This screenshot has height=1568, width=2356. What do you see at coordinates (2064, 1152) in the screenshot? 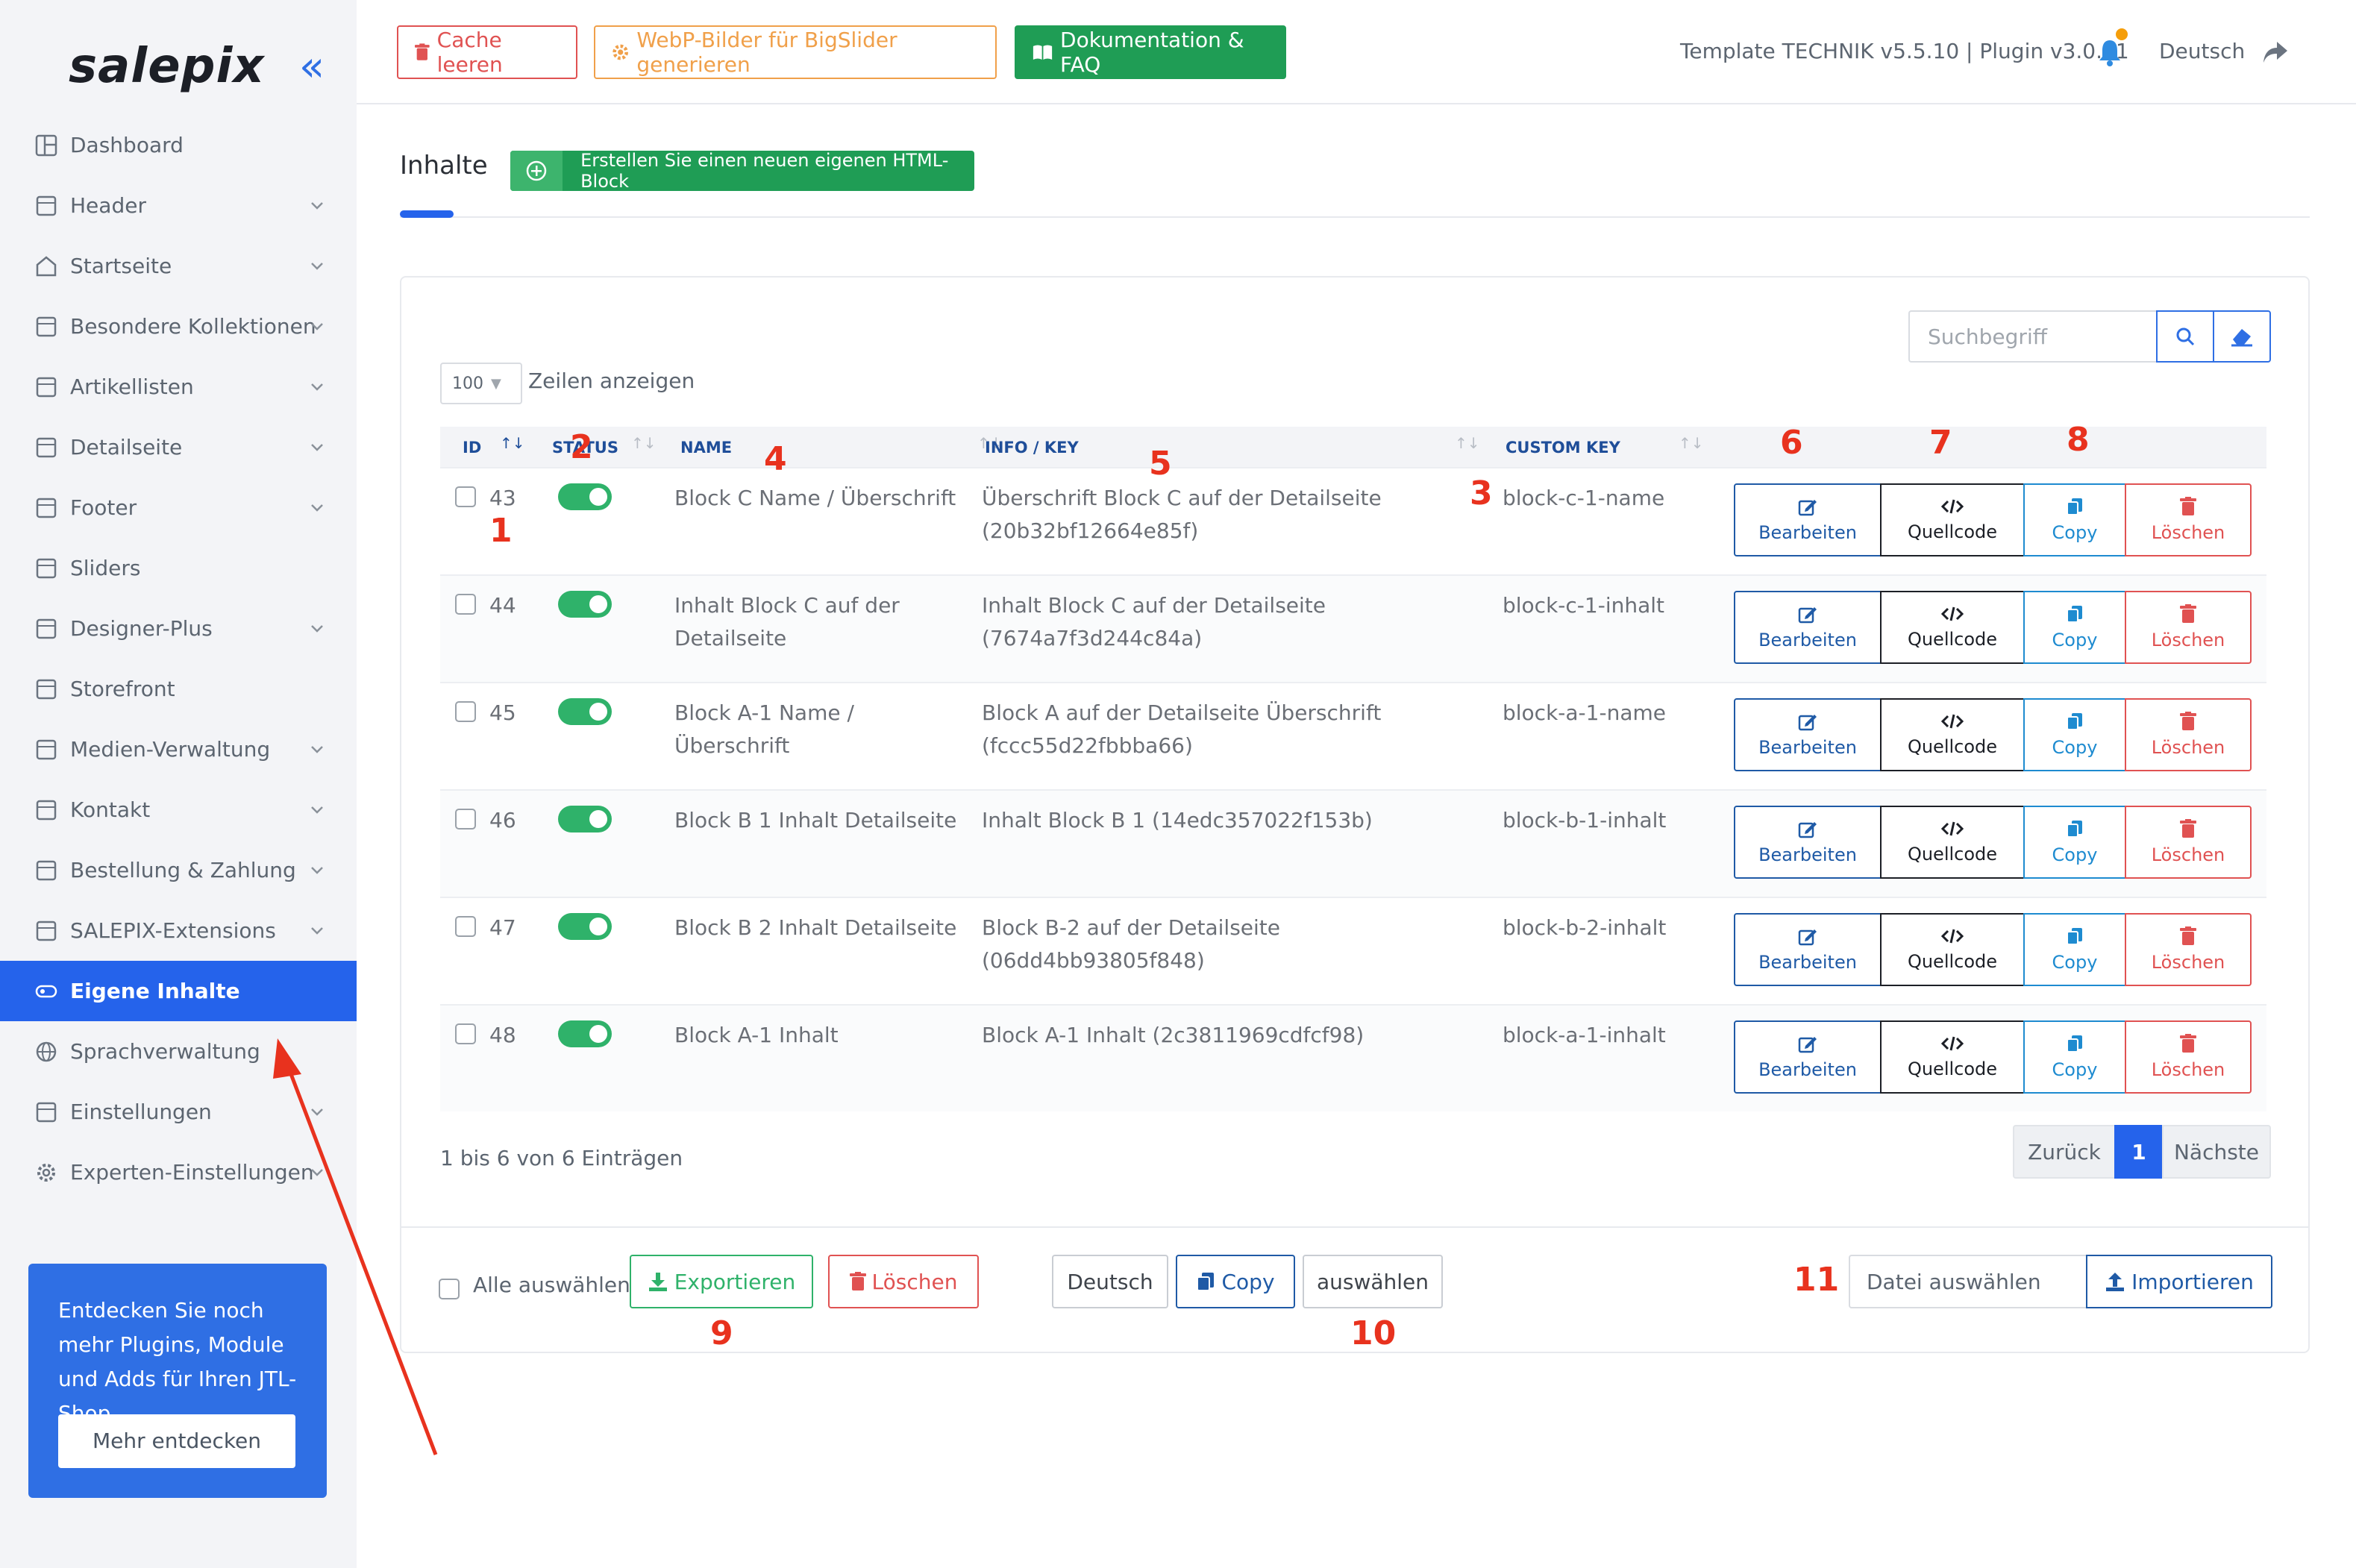
I see `pager-prev-button: Zurück` at bounding box center [2064, 1152].